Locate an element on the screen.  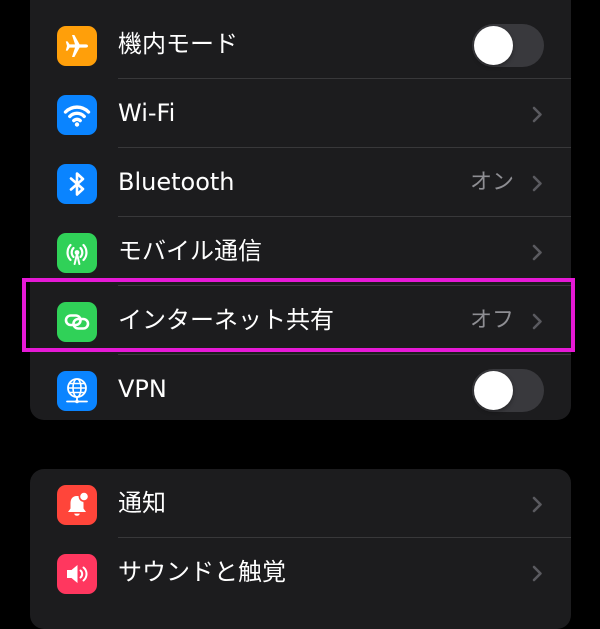
personal-hotspot-label: インターネット共有 is located at coordinates (226, 320).